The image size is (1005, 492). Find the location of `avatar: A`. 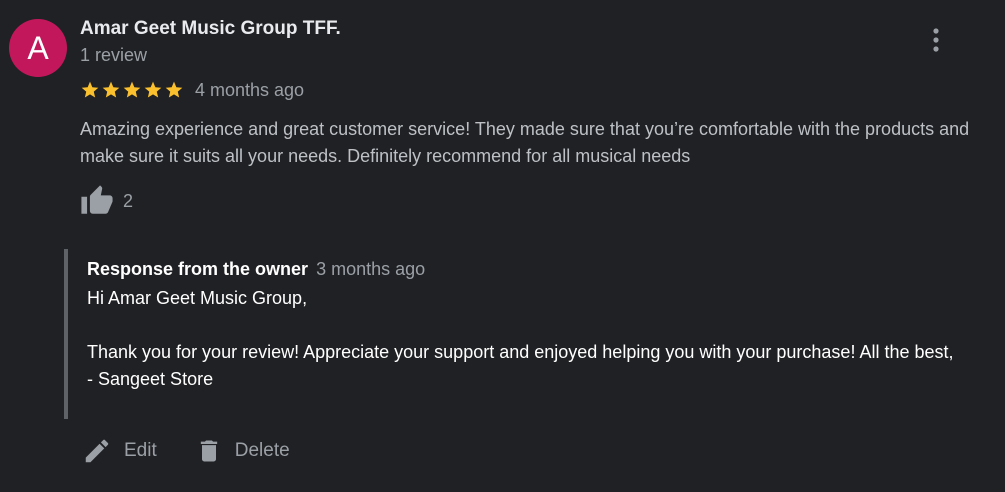

avatar: A is located at coordinates (38, 48).